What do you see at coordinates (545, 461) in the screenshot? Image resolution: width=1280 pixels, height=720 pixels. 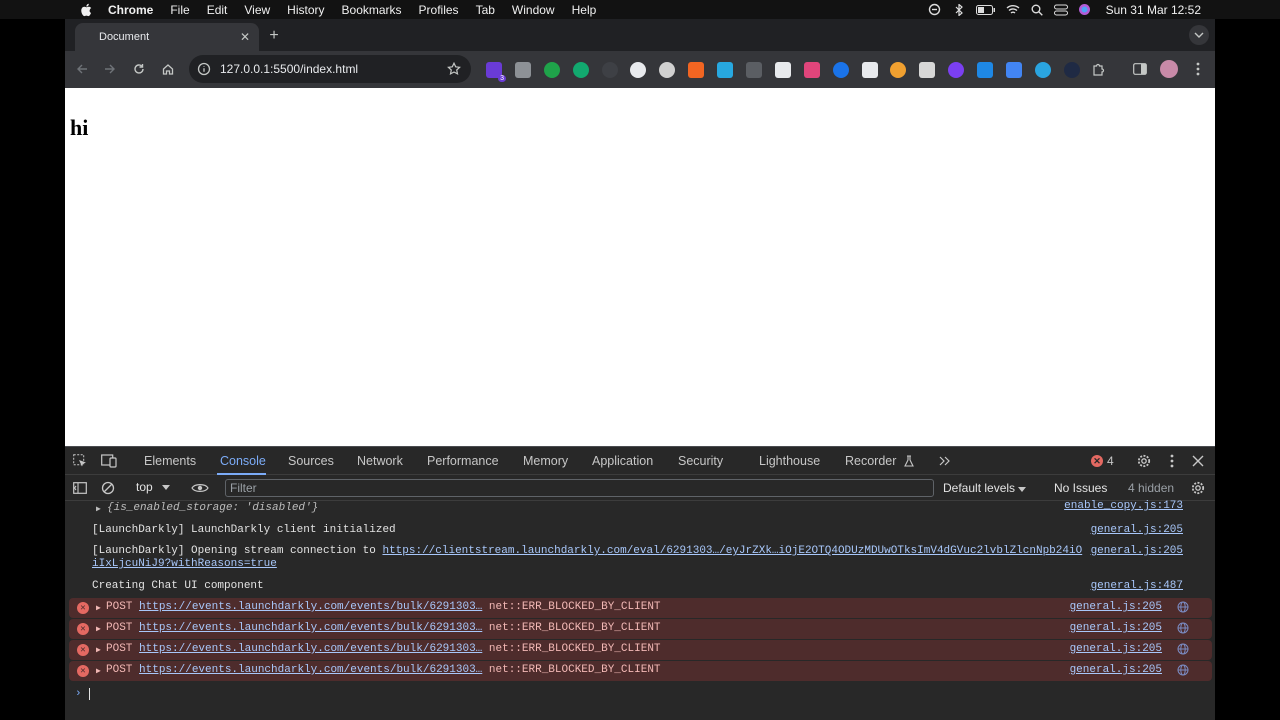 I see `tab-memory: Memory` at bounding box center [545, 461].